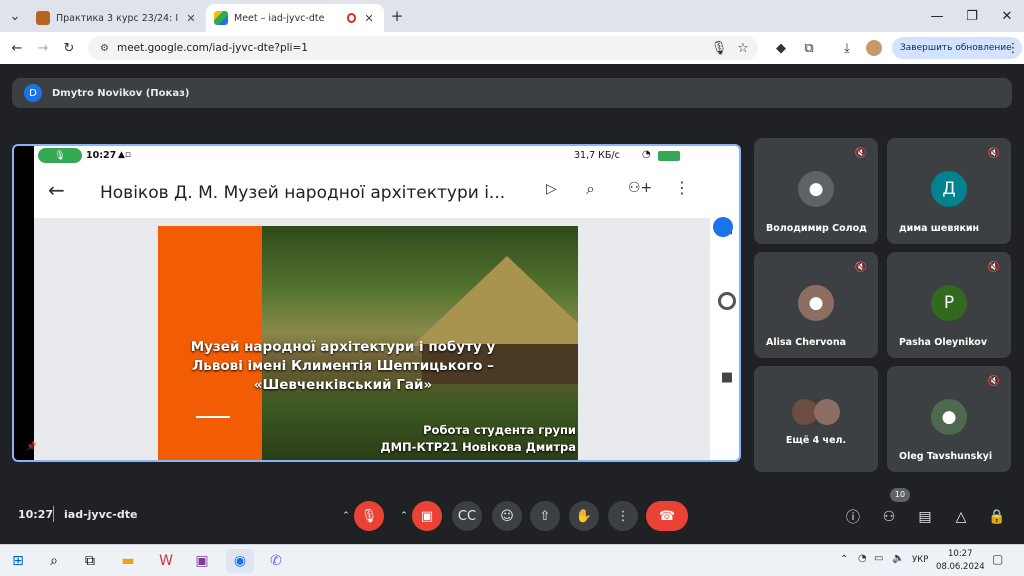 The image size is (1024, 576). What do you see at coordinates (898, 558) in the screenshot?
I see `volume-icon: 🔈` at bounding box center [898, 558].